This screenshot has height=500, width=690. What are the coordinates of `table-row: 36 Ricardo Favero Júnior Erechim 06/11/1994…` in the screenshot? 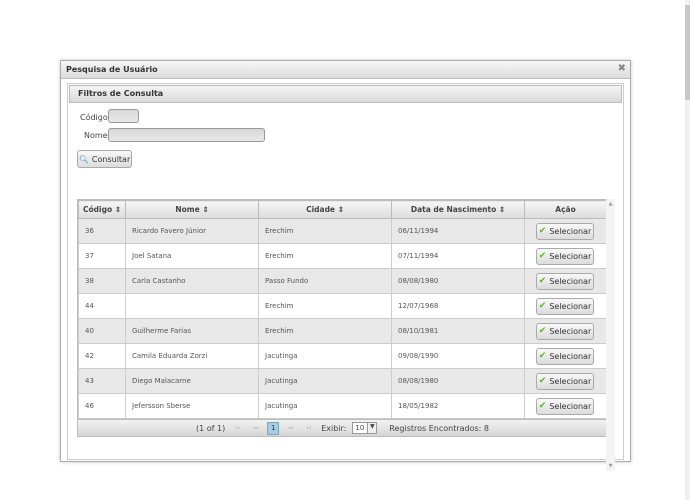 It's located at (342, 231).